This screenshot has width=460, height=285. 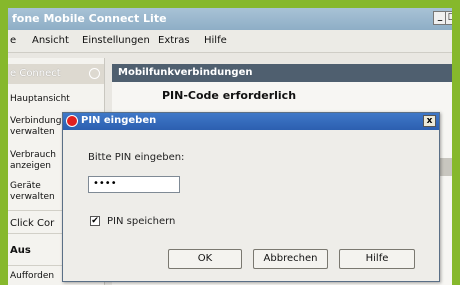 I want to click on sidebar-item-click-connect: Click Cor, so click(x=32, y=223).